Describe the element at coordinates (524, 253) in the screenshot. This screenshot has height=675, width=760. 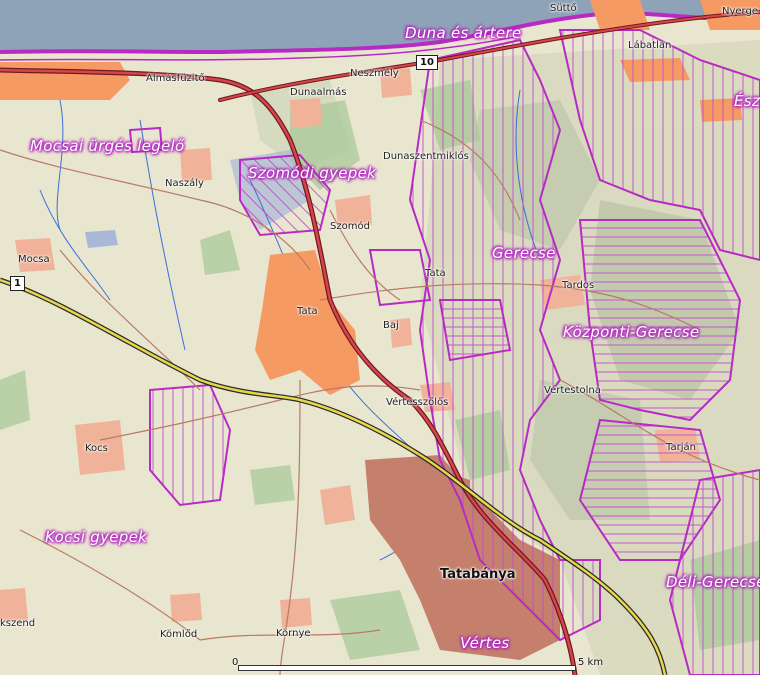
I see `area-label-gerecse: Gerecse` at that location.